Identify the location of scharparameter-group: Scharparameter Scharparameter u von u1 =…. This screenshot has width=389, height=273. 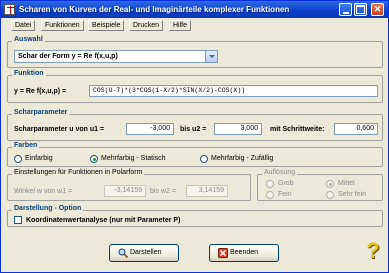
(195, 125).